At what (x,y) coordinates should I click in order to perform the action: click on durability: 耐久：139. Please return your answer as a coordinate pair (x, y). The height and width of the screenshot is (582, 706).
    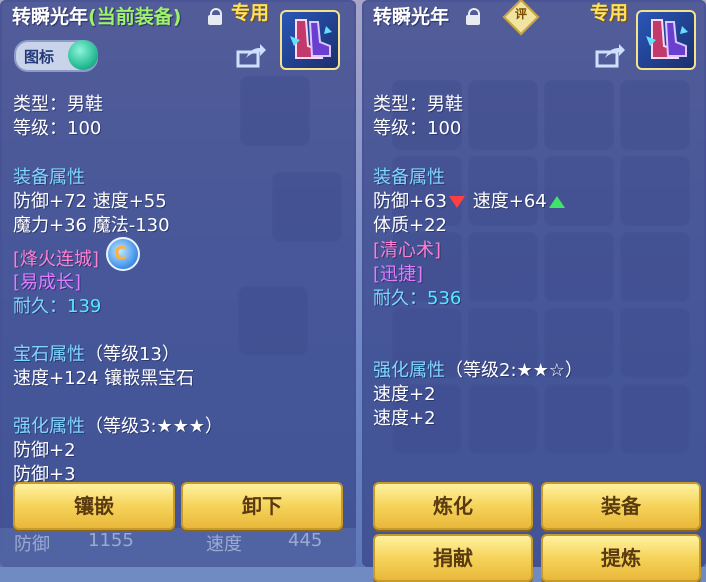
    Looking at the image, I should click on (57, 305).